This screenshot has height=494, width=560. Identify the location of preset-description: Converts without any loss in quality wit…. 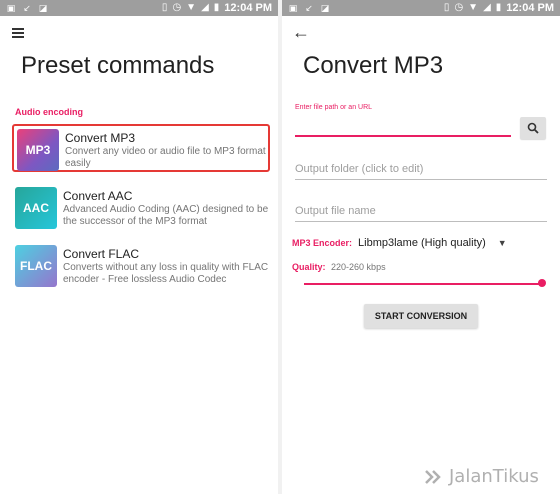
(166, 273).